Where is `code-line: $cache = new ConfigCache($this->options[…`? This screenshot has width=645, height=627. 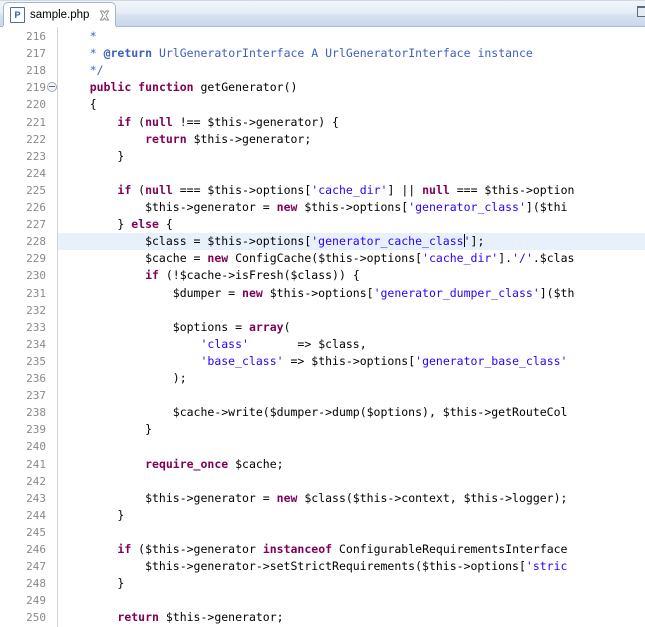 code-line: $cache = new ConfigCache($this->options[… is located at coordinates (318, 258).